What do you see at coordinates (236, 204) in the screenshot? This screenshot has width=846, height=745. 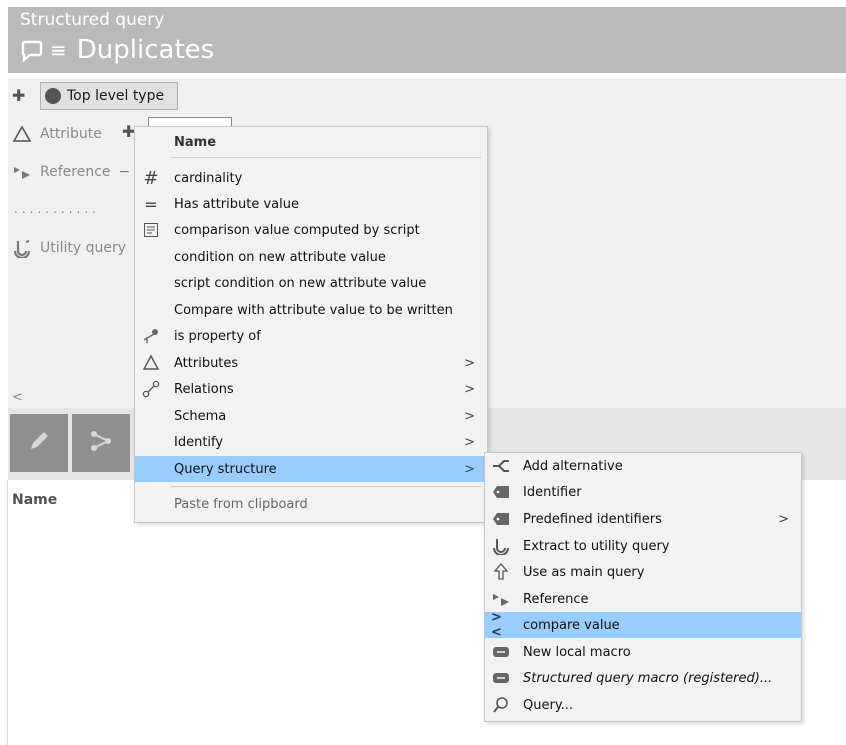 I see `menu-item-label: Has attribute value` at bounding box center [236, 204].